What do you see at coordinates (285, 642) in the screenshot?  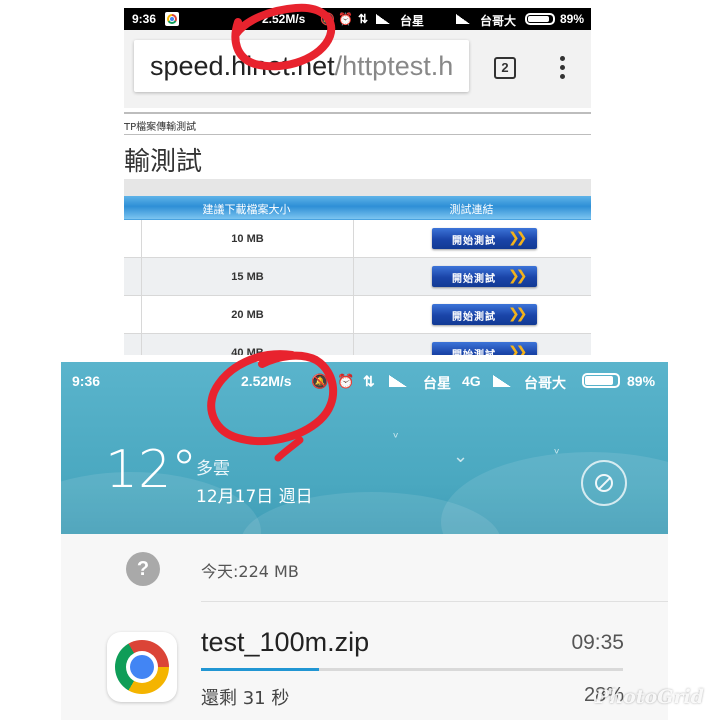 I see `download-filename: test_100m.zip` at bounding box center [285, 642].